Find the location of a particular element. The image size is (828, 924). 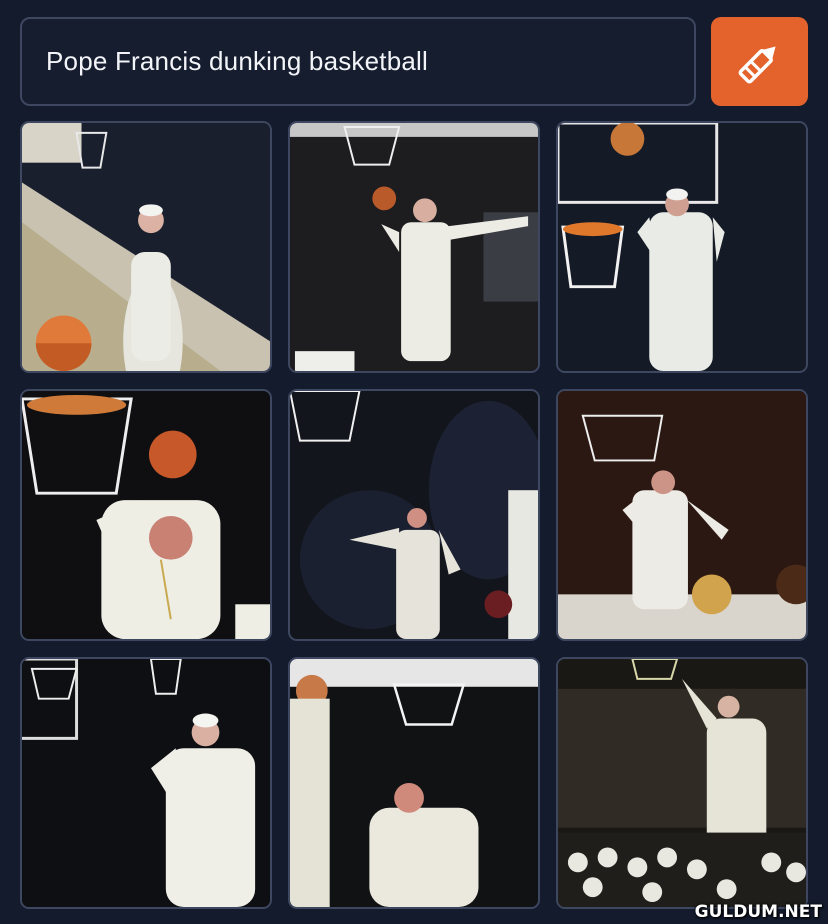

prompt-input: Pope Francis dunking basketball is located at coordinates (358, 61).